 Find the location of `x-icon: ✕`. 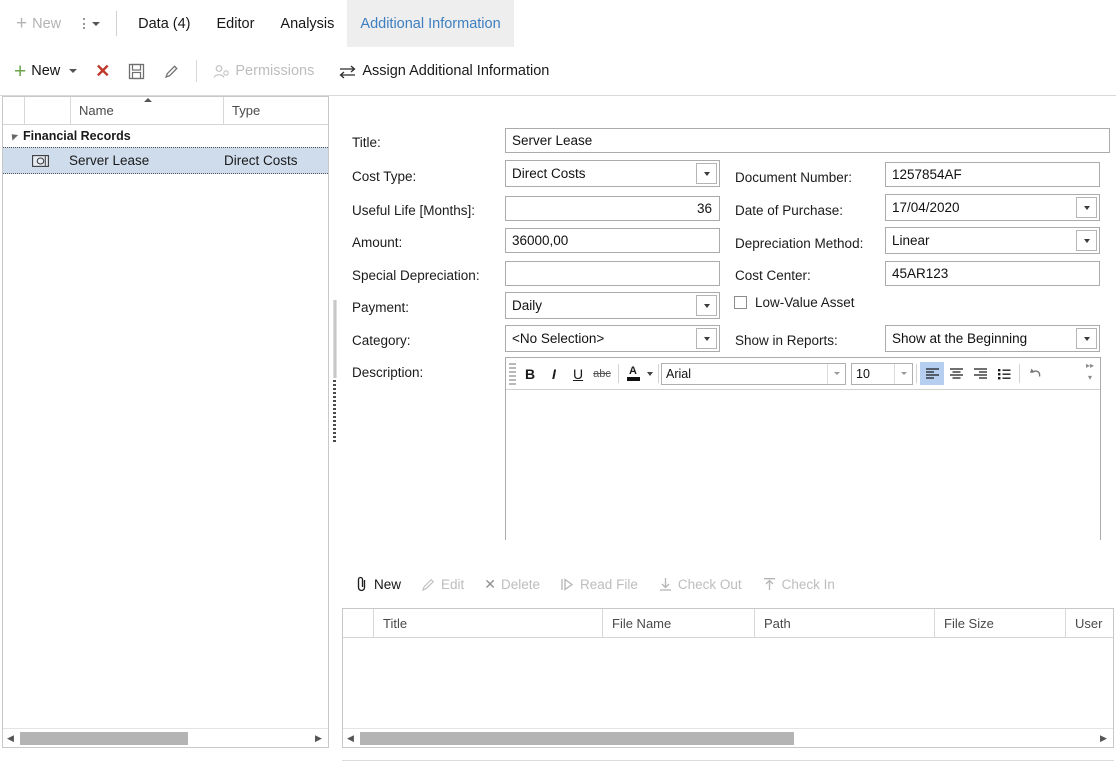

x-icon: ✕ is located at coordinates (490, 583).